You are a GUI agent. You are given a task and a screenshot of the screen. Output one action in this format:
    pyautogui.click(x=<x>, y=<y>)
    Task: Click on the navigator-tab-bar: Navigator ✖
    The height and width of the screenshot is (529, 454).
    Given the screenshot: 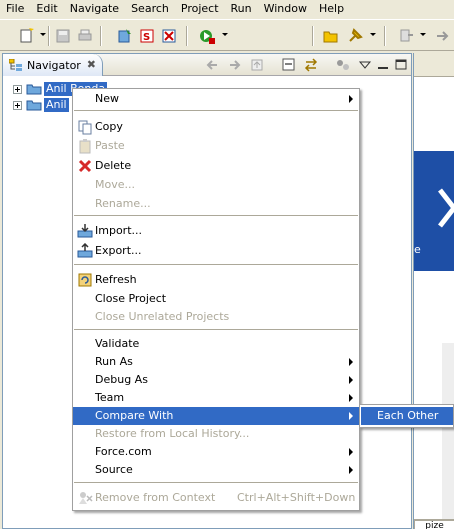 What is the action you would take?
    pyautogui.click(x=207, y=65)
    